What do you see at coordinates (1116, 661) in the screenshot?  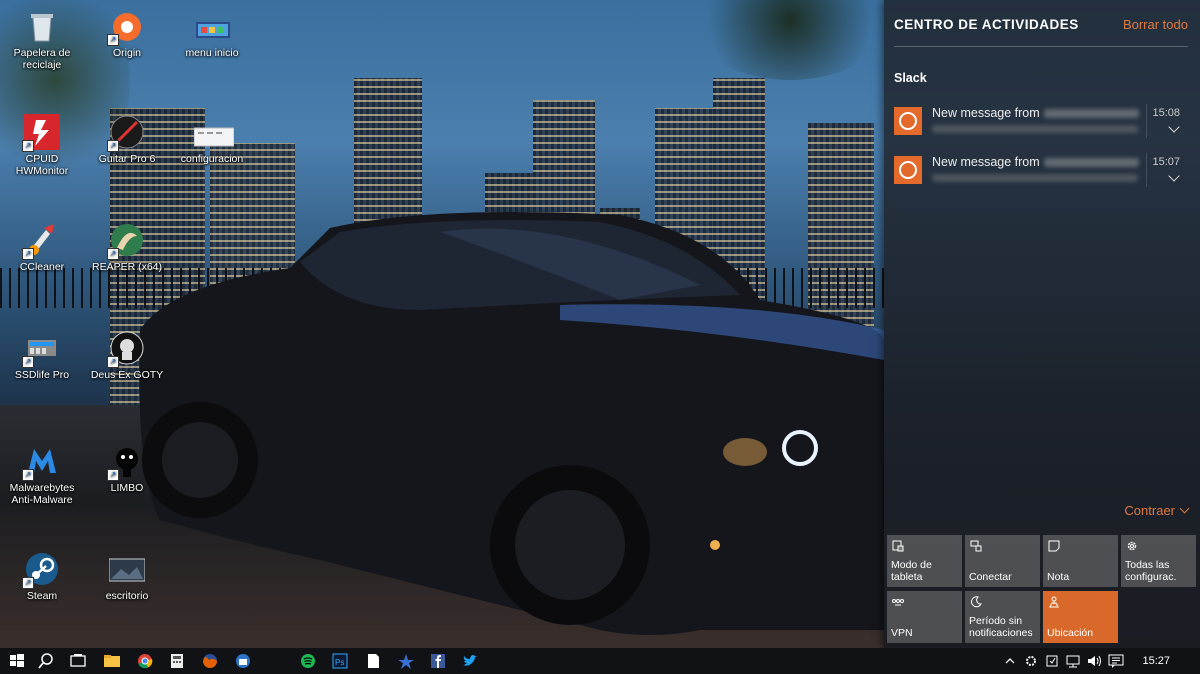 I see `action-center-icon` at bounding box center [1116, 661].